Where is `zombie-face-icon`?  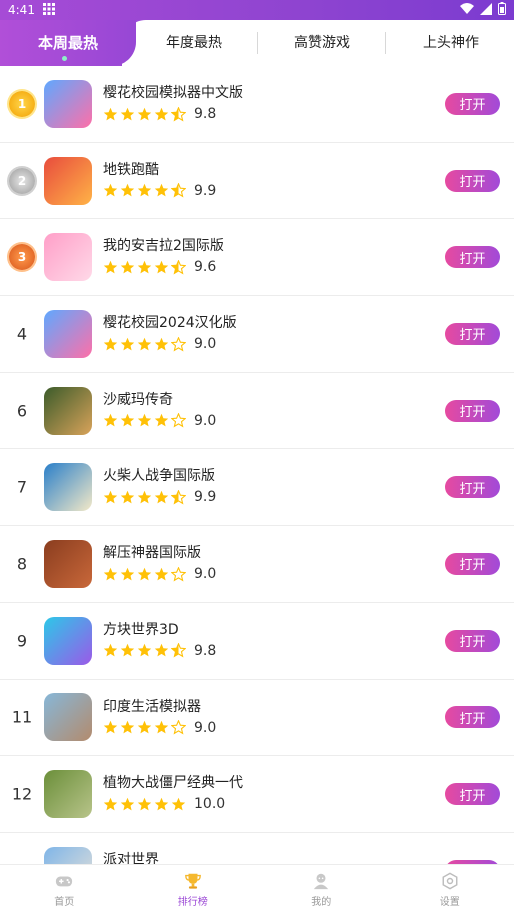 zombie-face-icon is located at coordinates (68, 794).